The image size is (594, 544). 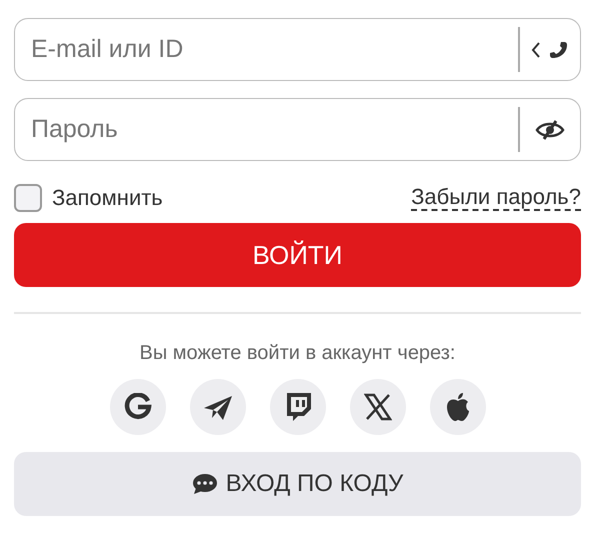 What do you see at coordinates (297, 353) in the screenshot?
I see `social-caption: Вы можете войти в аккаунт через:` at bounding box center [297, 353].